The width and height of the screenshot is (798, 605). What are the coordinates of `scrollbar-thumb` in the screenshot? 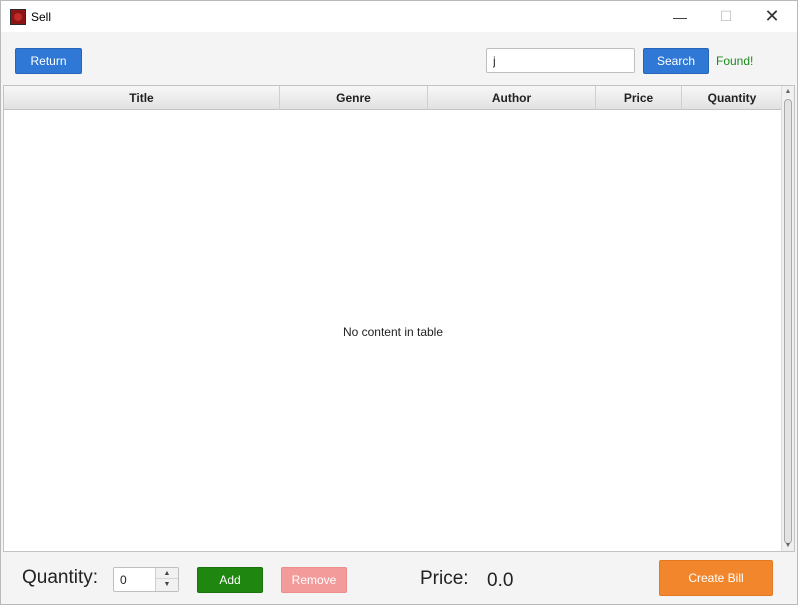 It's located at (788, 321).